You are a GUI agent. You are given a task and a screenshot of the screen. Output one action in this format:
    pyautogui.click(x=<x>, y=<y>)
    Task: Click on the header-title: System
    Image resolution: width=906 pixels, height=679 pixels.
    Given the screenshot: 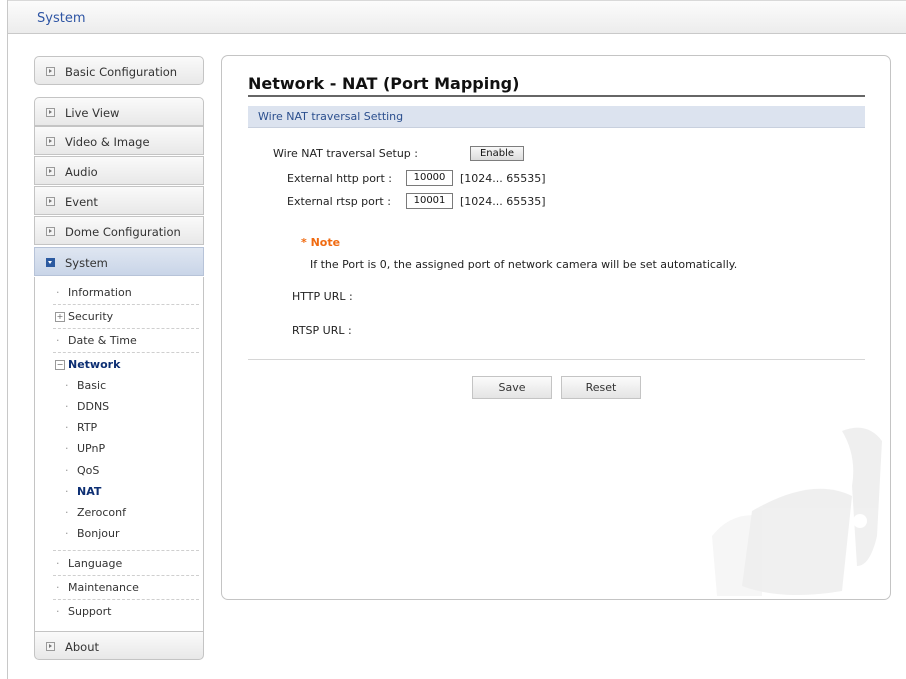 What is the action you would take?
    pyautogui.click(x=61, y=18)
    